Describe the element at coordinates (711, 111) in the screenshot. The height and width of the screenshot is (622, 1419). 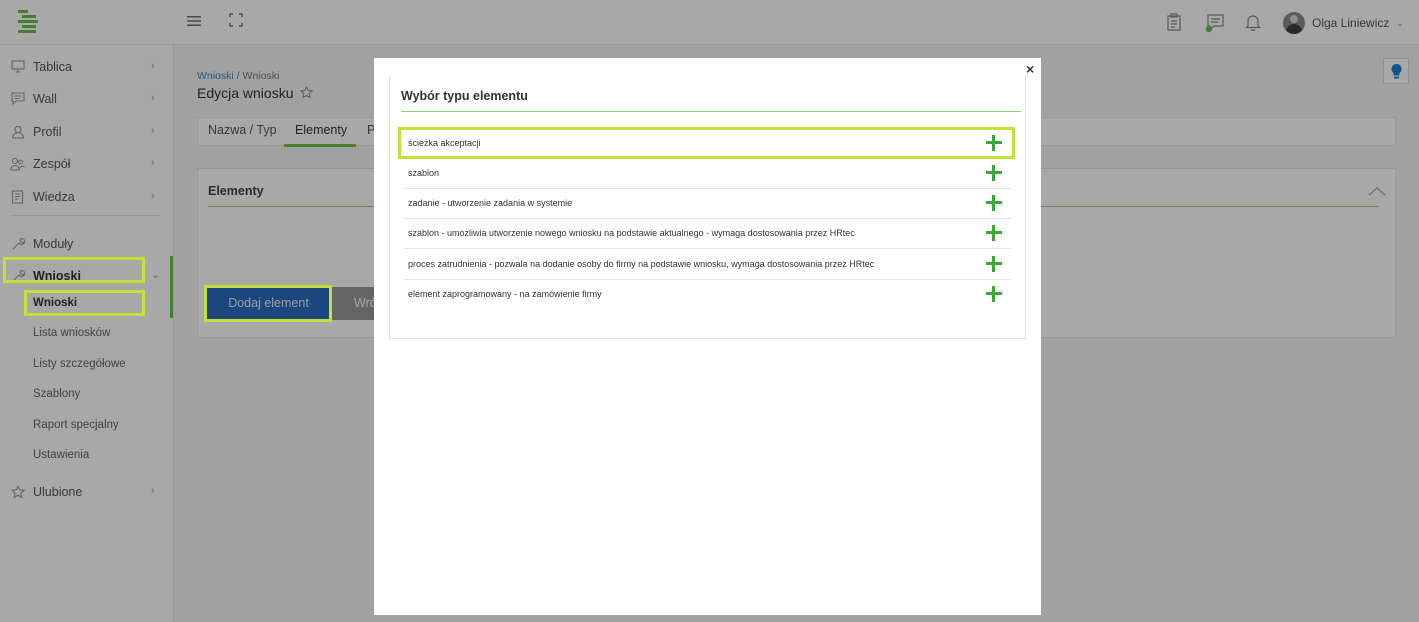
I see `modal-title-divider` at that location.